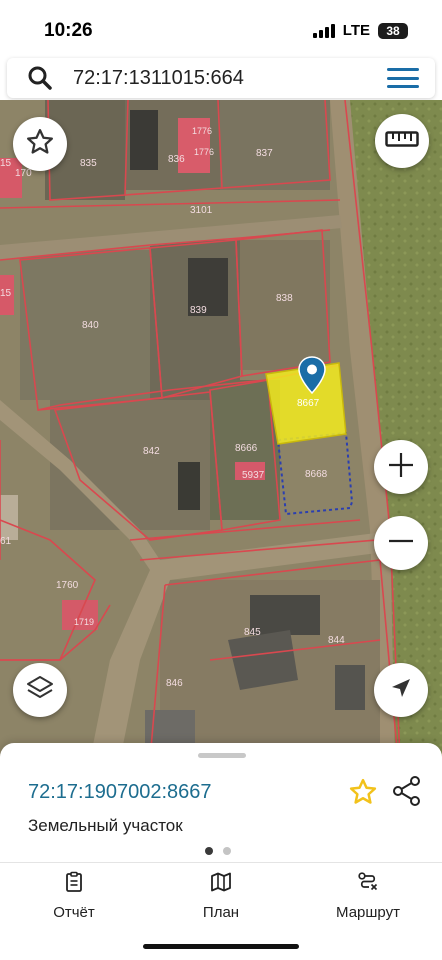 This screenshot has height=960, width=442. Describe the element at coordinates (221, 946) in the screenshot. I see `home-indicator` at that location.